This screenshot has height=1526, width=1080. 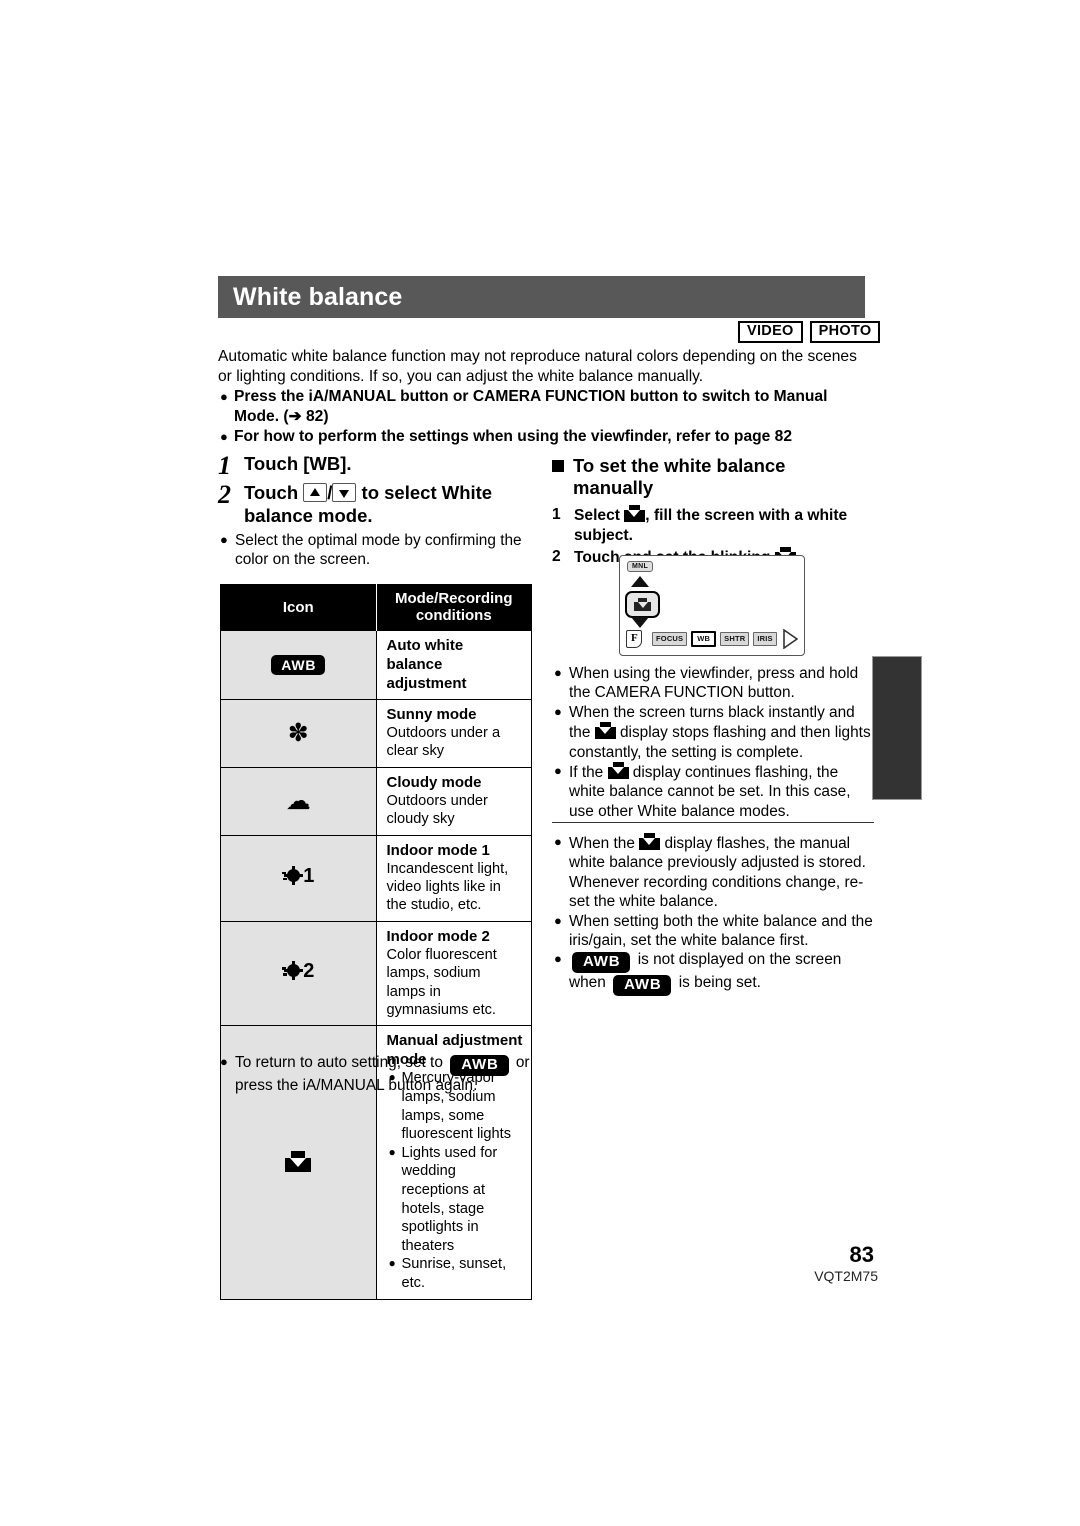 I want to click on badge-photo: PHOTO, so click(x=845, y=332).